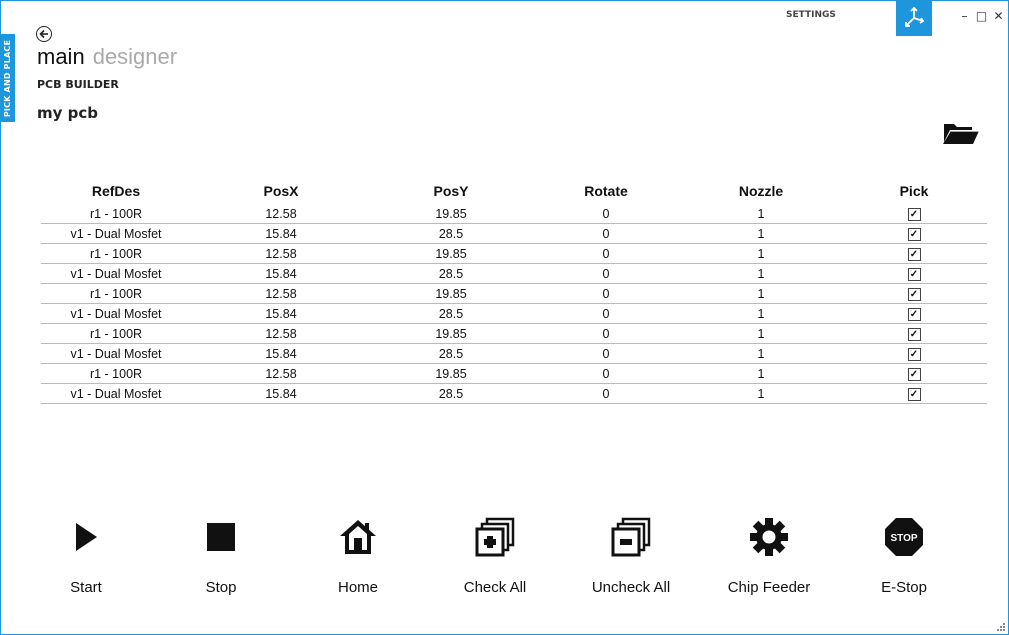 This screenshot has height=635, width=1009. I want to click on check-all-label: Check All, so click(495, 587).